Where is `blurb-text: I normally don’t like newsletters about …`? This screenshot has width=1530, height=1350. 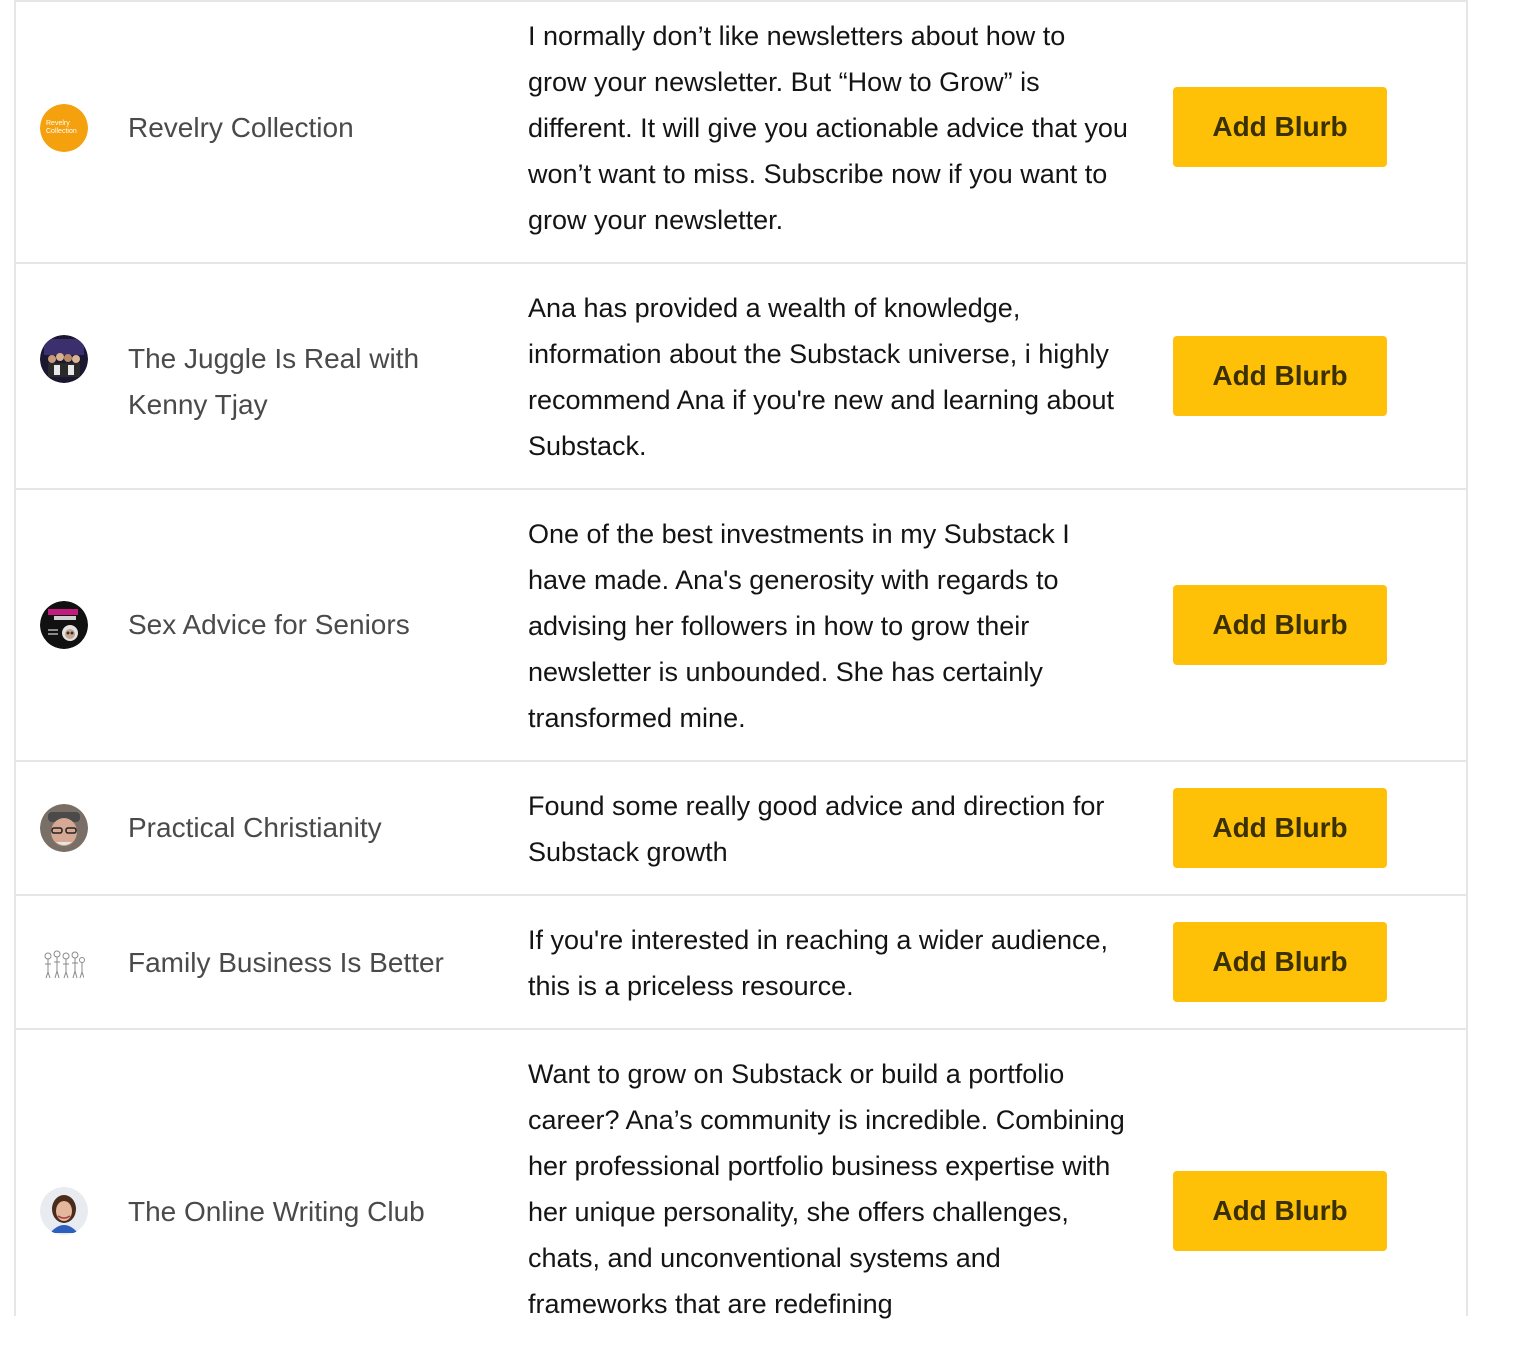
blurb-text: I normally don’t like newsletters about … is located at coordinates (828, 128).